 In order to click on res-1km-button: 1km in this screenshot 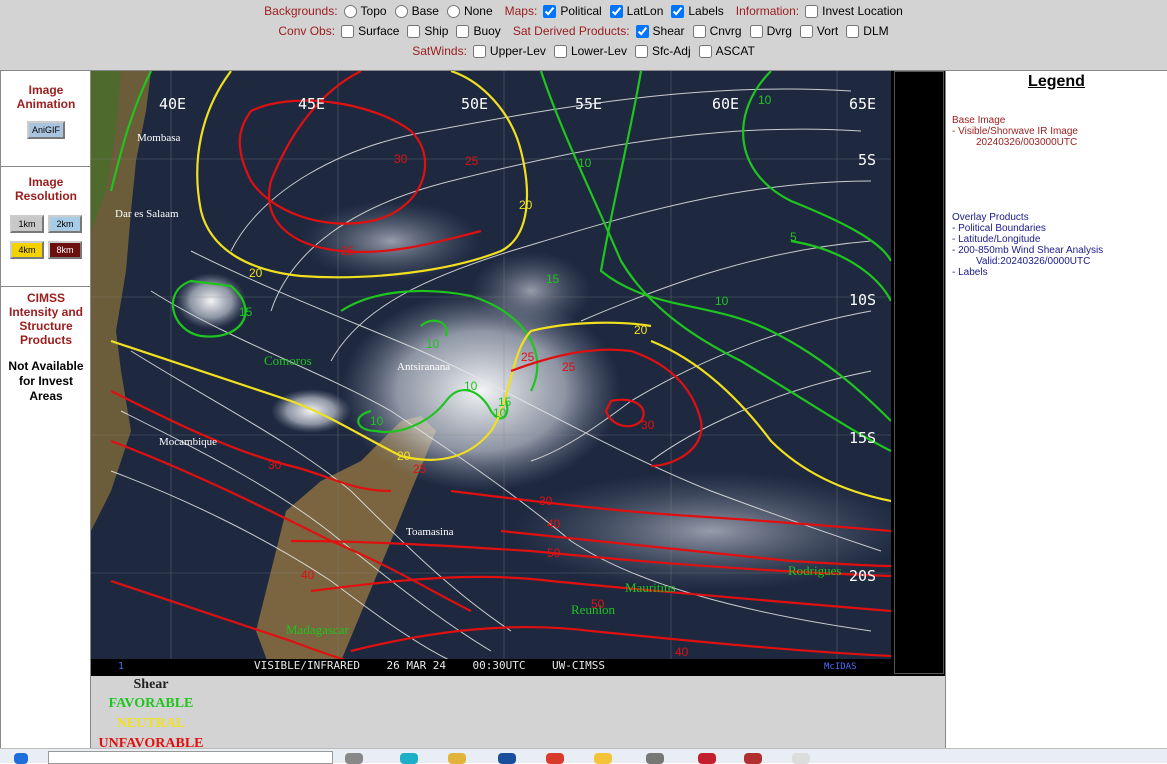, I will do `click(27, 224)`.